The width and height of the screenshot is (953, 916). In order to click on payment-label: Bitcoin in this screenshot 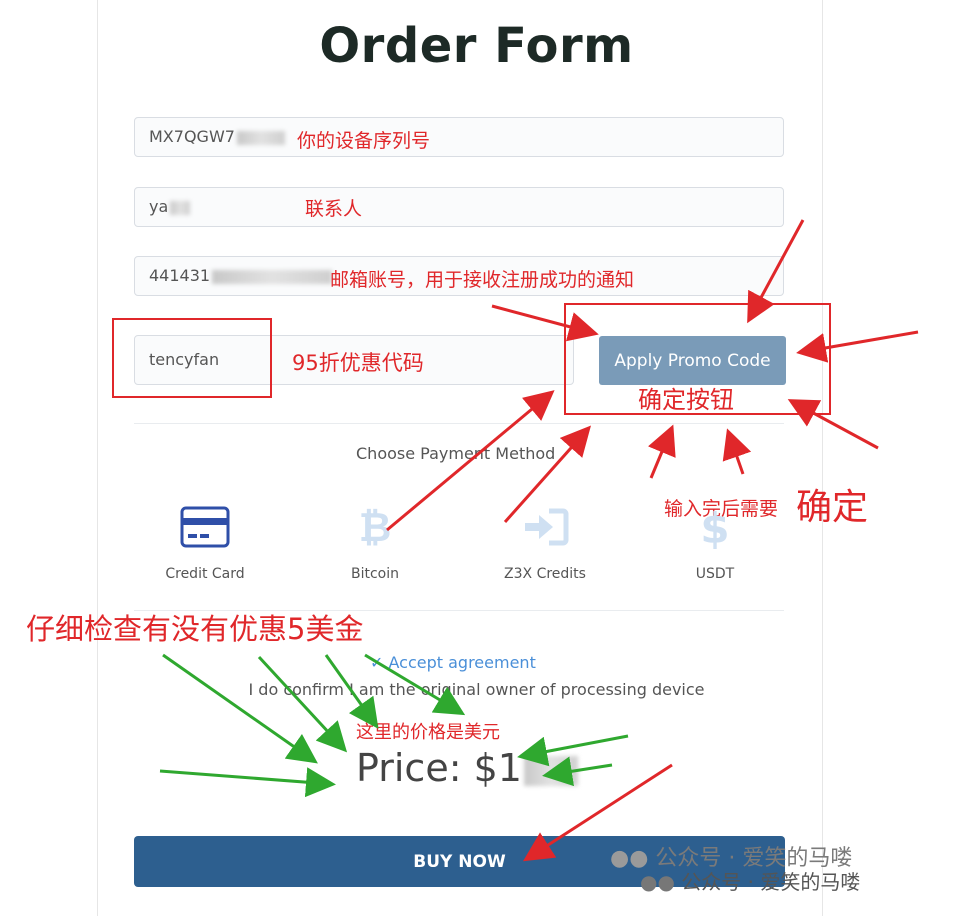, I will do `click(374, 574)`.